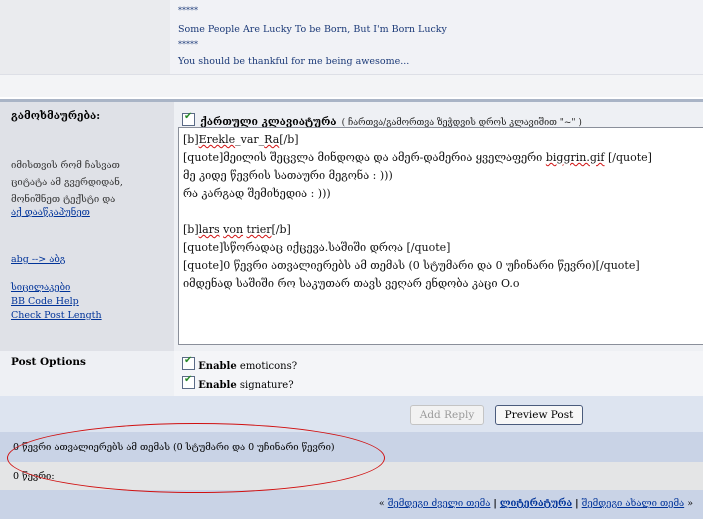  What do you see at coordinates (575, 157) in the screenshot?
I see `misspelled-word: biggrin.gif` at bounding box center [575, 157].